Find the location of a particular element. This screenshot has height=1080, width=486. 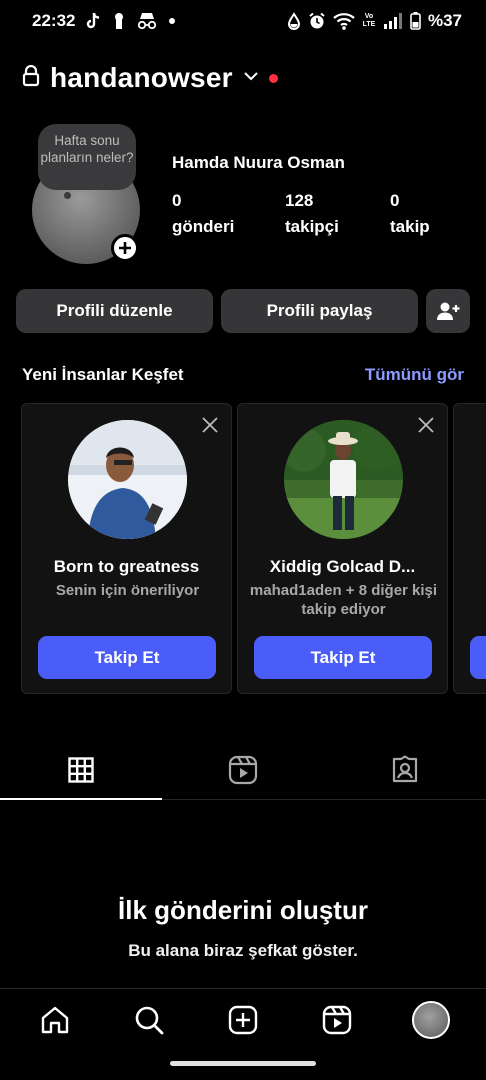

empty-state-title: İlk gönderini oluştur is located at coordinates (243, 910).